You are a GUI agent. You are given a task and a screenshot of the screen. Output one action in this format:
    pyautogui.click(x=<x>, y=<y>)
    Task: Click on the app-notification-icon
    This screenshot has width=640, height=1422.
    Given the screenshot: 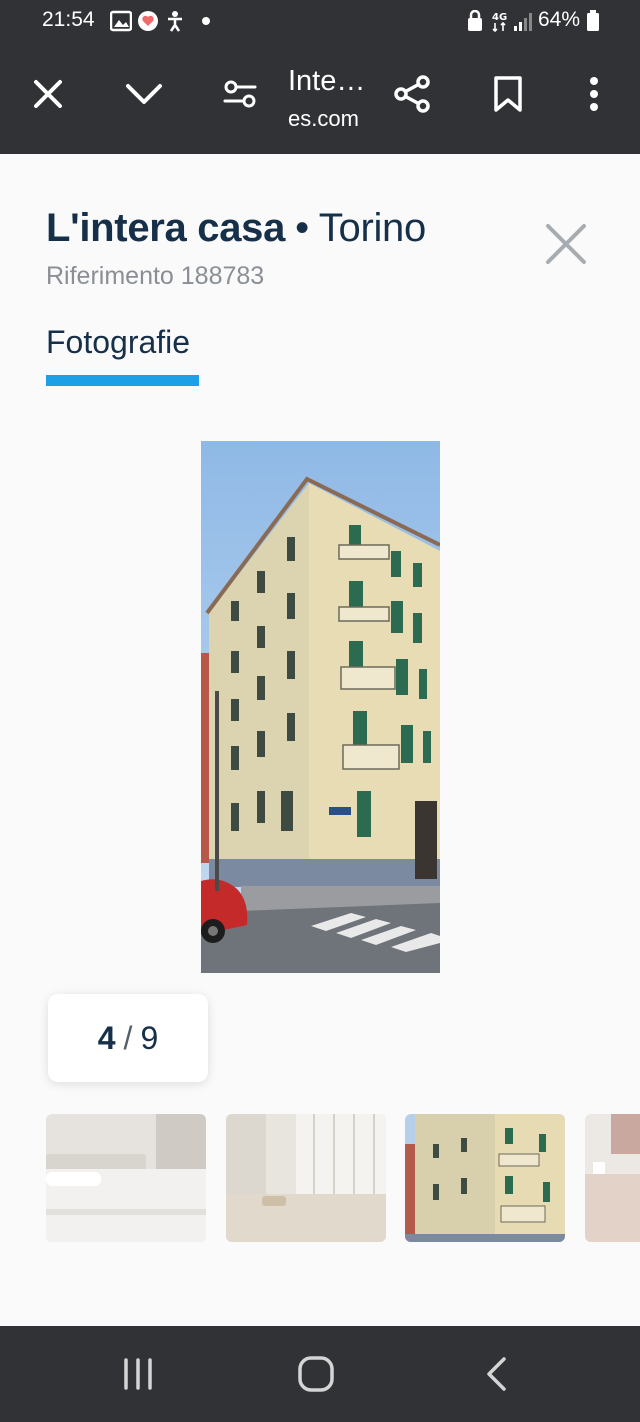 What is the action you would take?
    pyautogui.click(x=148, y=23)
    